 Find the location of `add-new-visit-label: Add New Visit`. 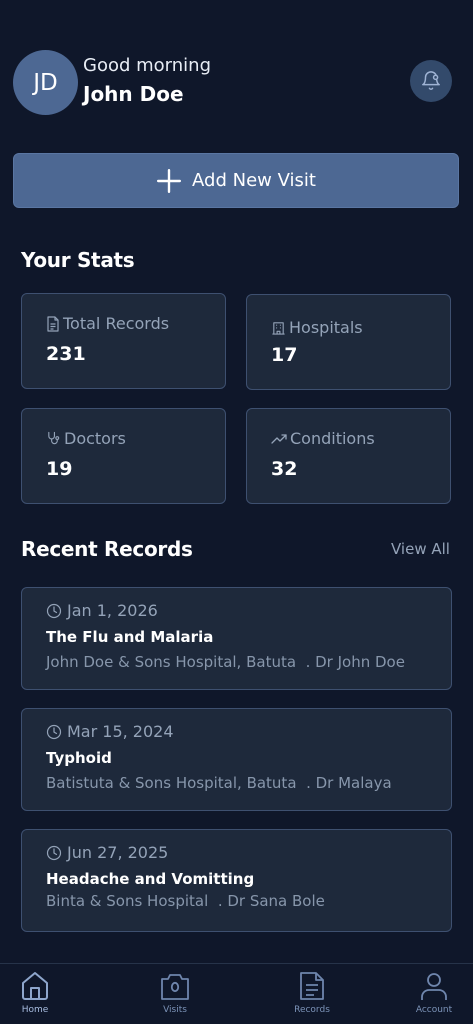

add-new-visit-label: Add New Visit is located at coordinates (254, 180).